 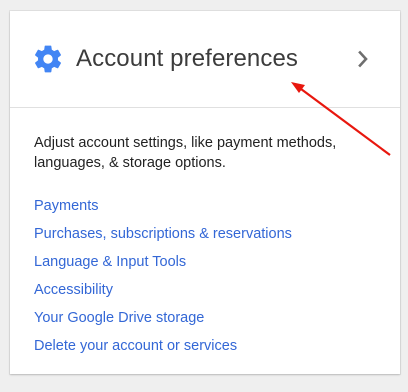 What do you see at coordinates (363, 59) in the screenshot?
I see `chevron-right-icon` at bounding box center [363, 59].